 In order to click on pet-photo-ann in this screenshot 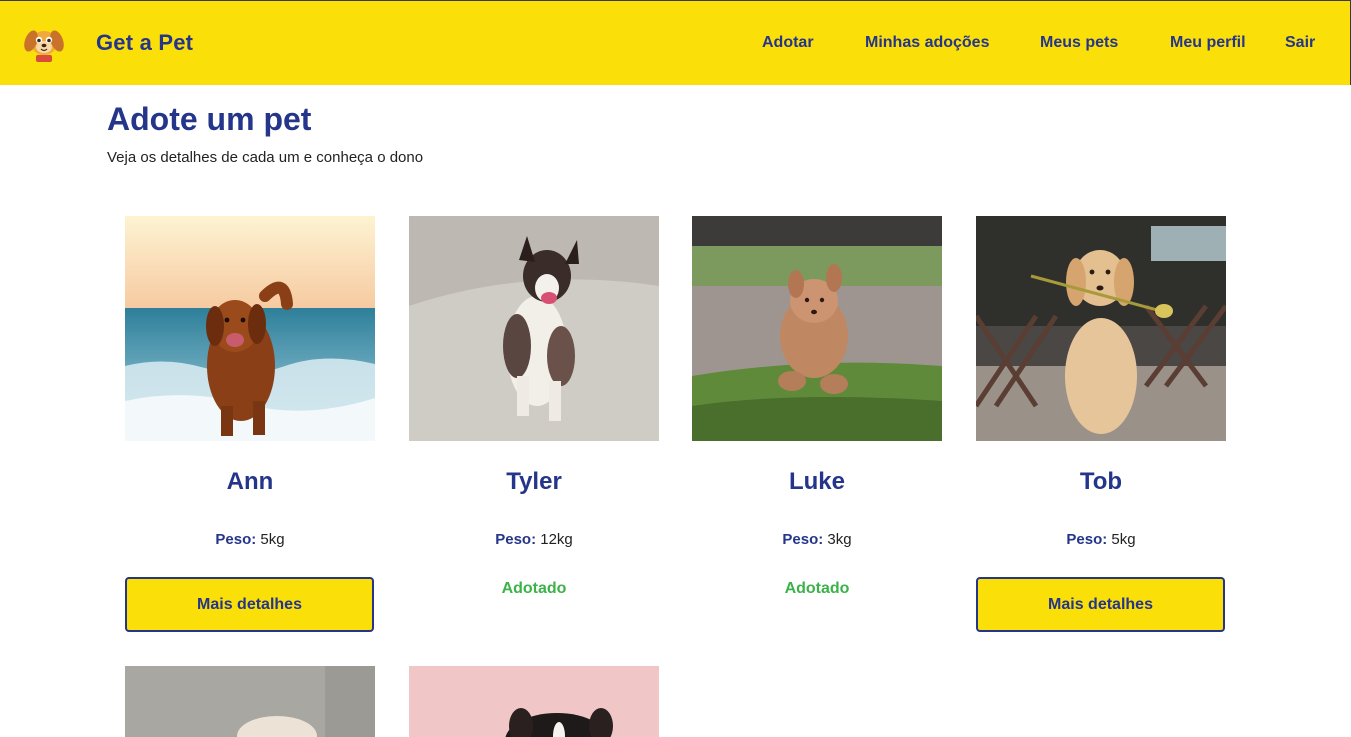, I will do `click(250, 328)`.